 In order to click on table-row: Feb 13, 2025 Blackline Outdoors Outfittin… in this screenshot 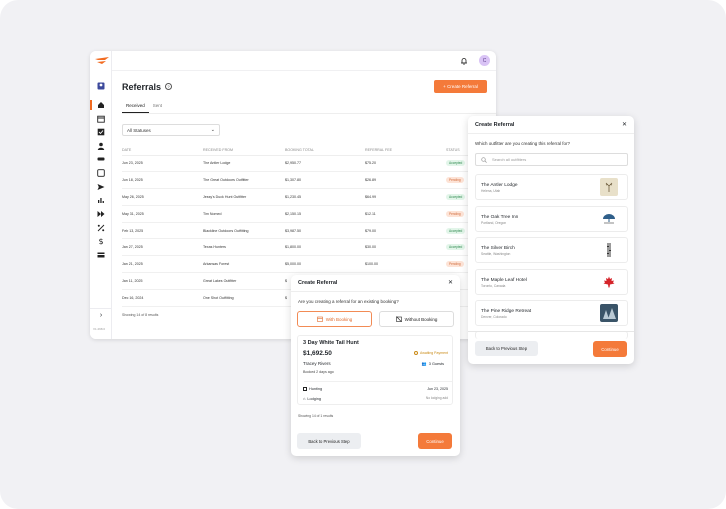, I will do `click(309, 231)`.